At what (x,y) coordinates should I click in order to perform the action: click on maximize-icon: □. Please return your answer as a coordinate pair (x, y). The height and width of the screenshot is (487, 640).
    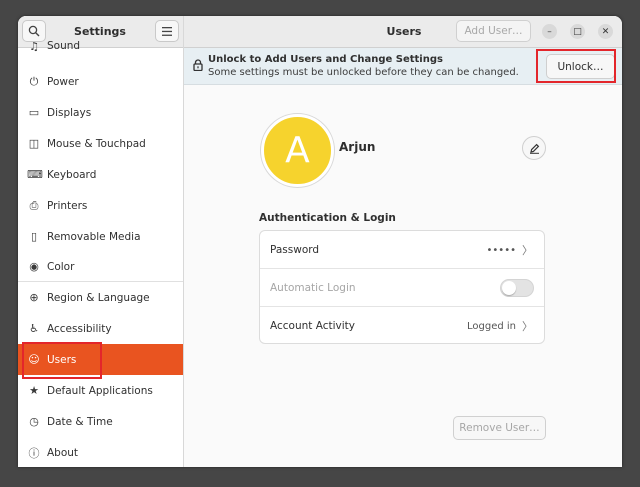
    Looking at the image, I should click on (577, 31).